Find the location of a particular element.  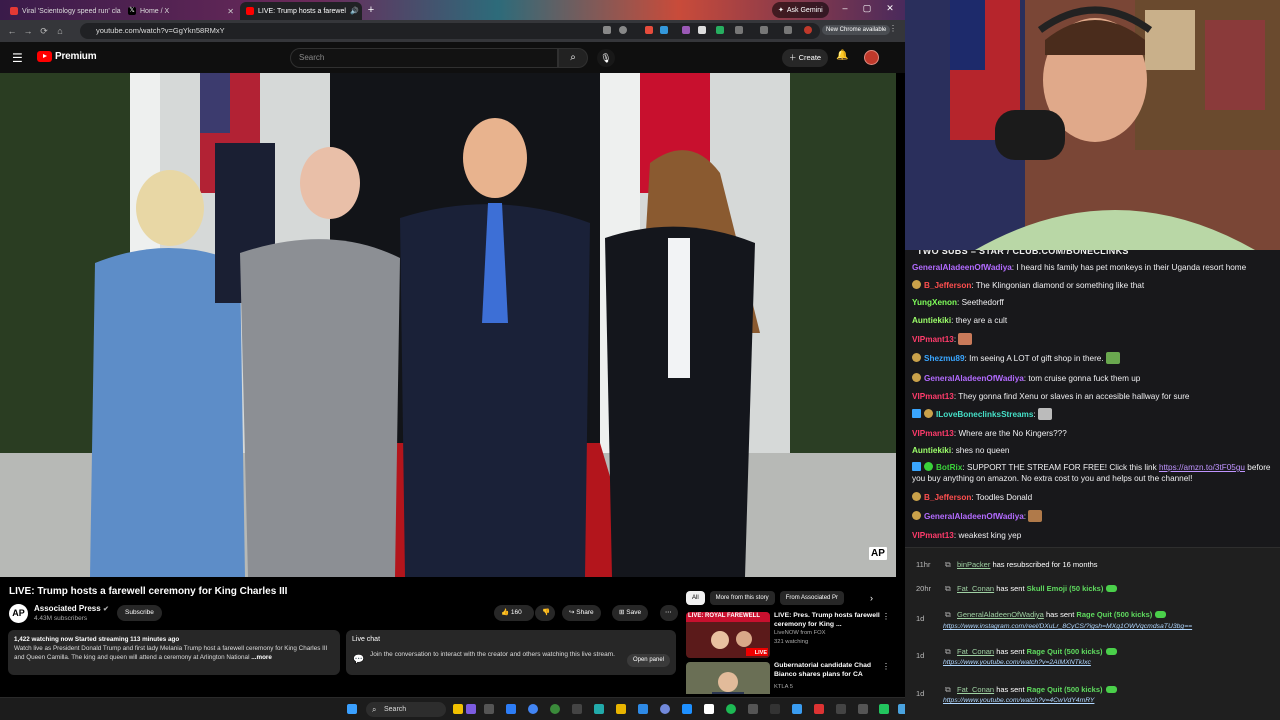

windows-start-icon is located at coordinates (352, 709).